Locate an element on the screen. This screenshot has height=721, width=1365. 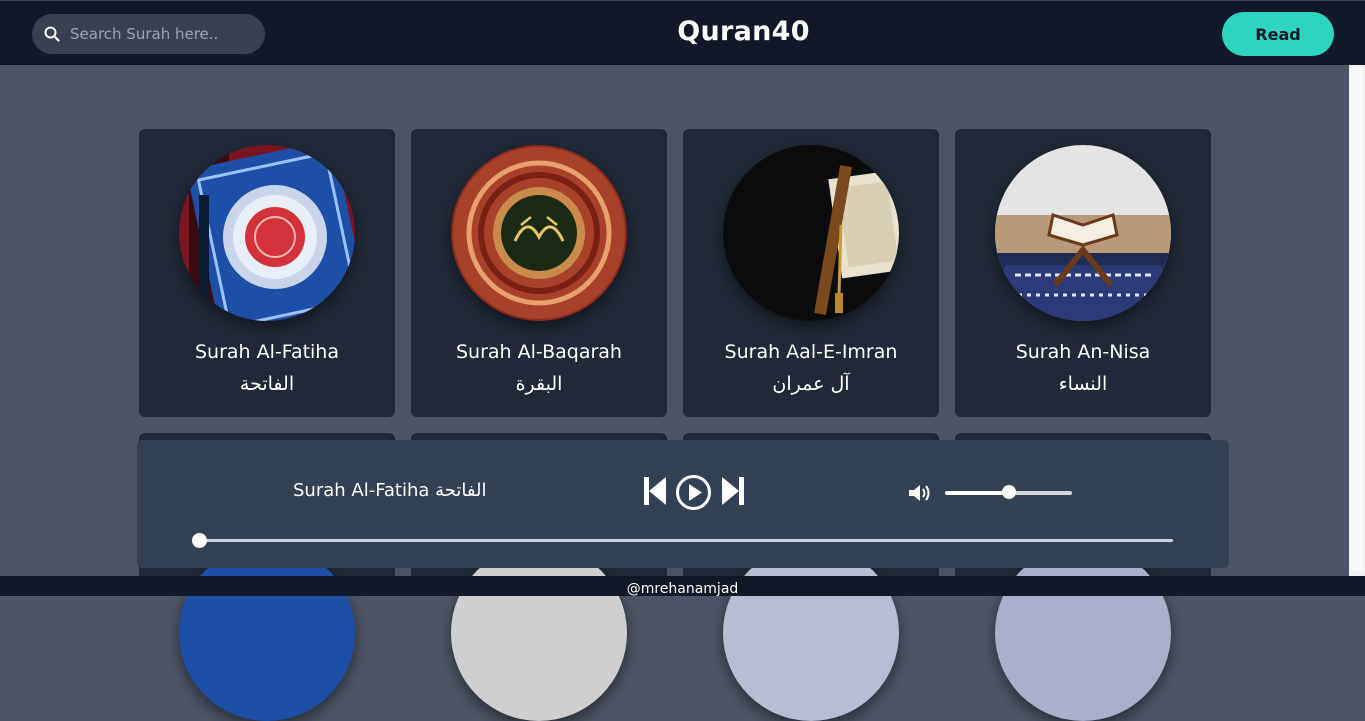
now-playing-title: Surah Al-Fatiha الفاتحة is located at coordinates (390, 490).